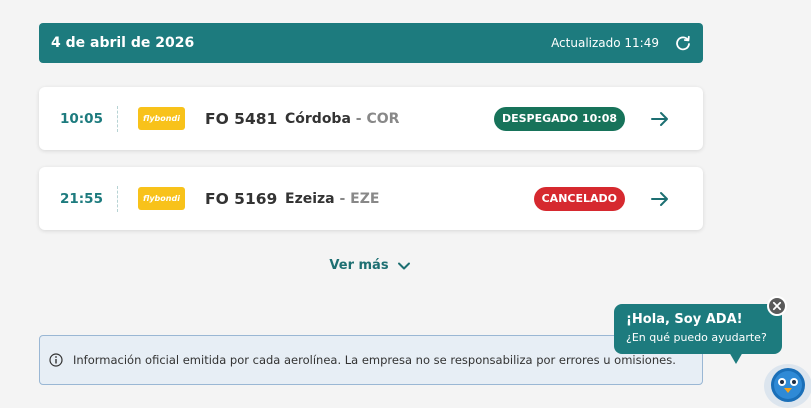 This screenshot has height=408, width=811. What do you see at coordinates (579, 198) in the screenshot?
I see `status-badge: CANCELADO` at bounding box center [579, 198].